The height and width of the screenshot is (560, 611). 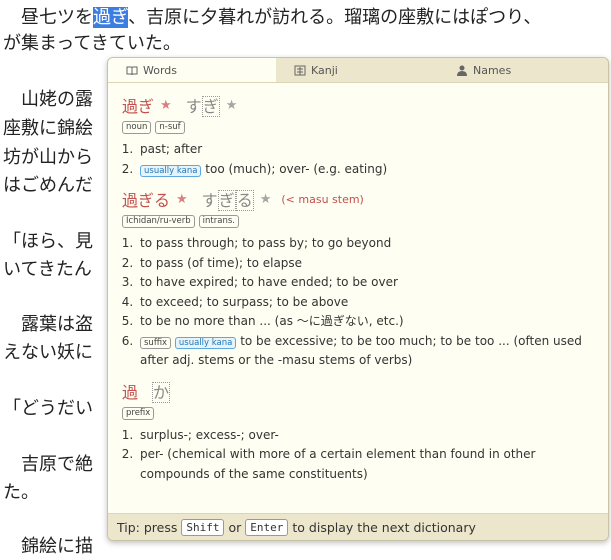 What do you see at coordinates (48, 185) in the screenshot?
I see `text-line: はごめんだ` at bounding box center [48, 185].